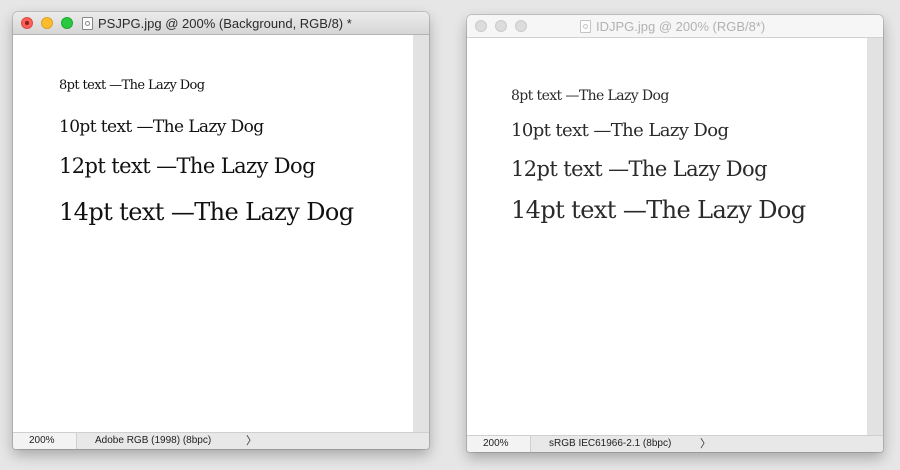 This screenshot has height=470, width=900. I want to click on title-bar: PSJPG.jpg @ 200% (Background, RGB/8) *, so click(221, 23).